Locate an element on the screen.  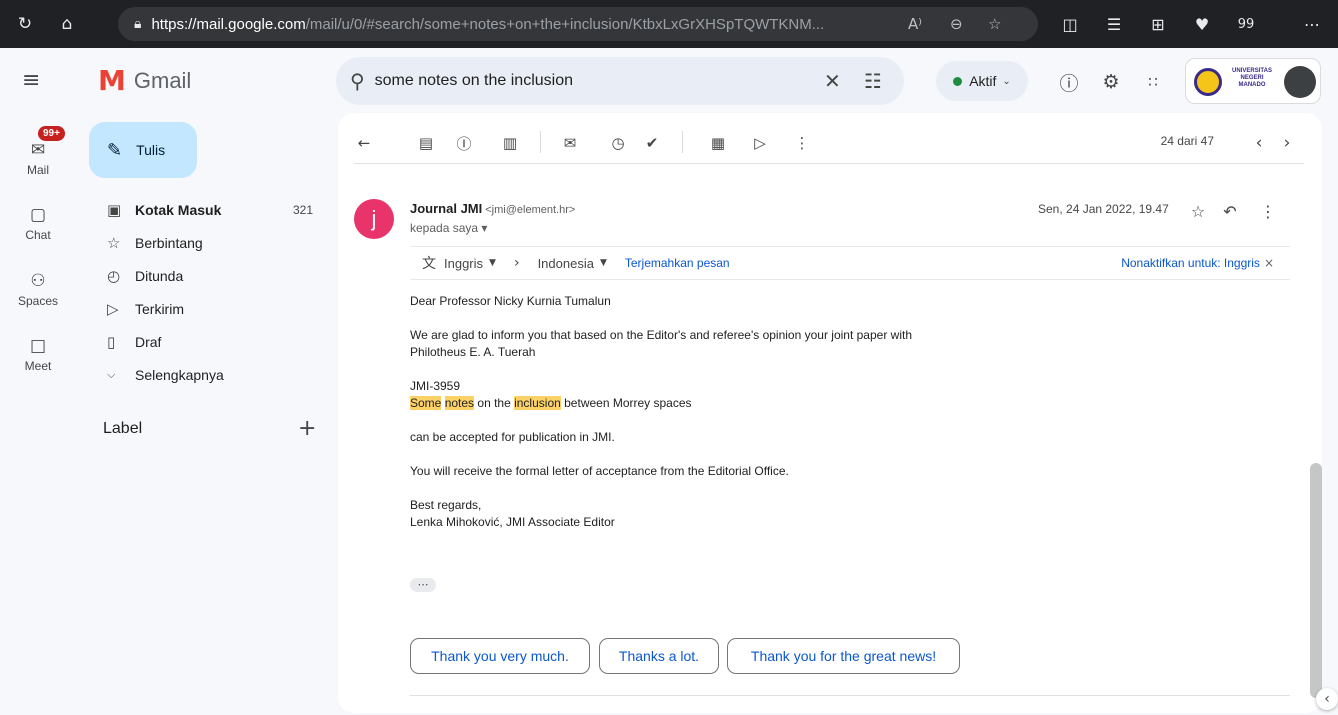
sidebar-item-more: ⌵ Selengkapnya is located at coordinates (208, 375).